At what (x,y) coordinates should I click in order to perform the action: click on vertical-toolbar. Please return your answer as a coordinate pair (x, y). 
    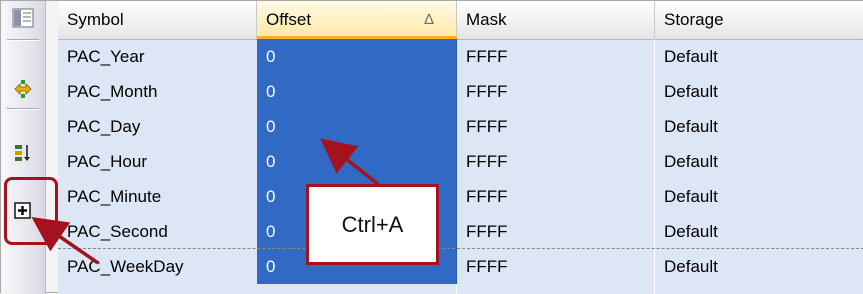
    Looking at the image, I should click on (23, 147).